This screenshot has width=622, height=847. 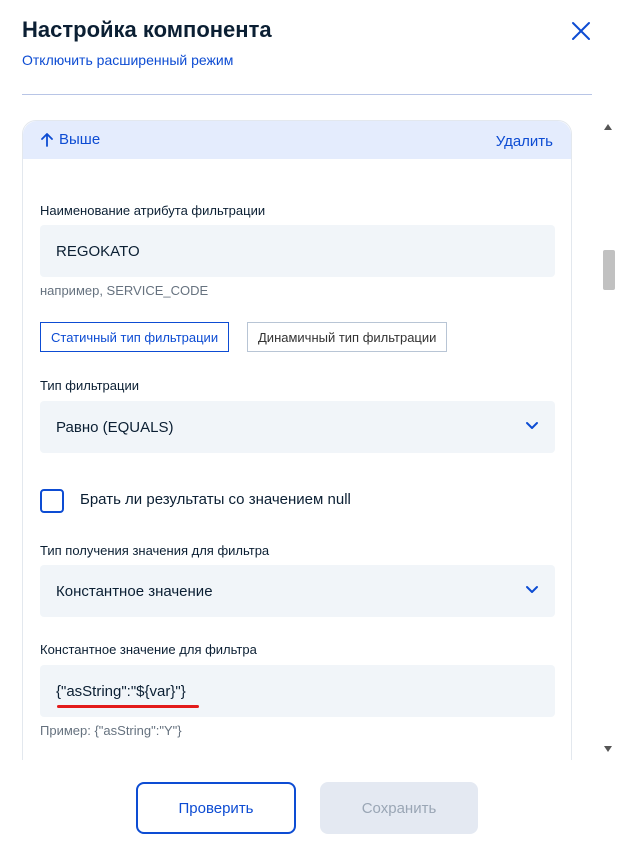 What do you see at coordinates (609, 440) in the screenshot?
I see `vertical-scrollbar` at bounding box center [609, 440].